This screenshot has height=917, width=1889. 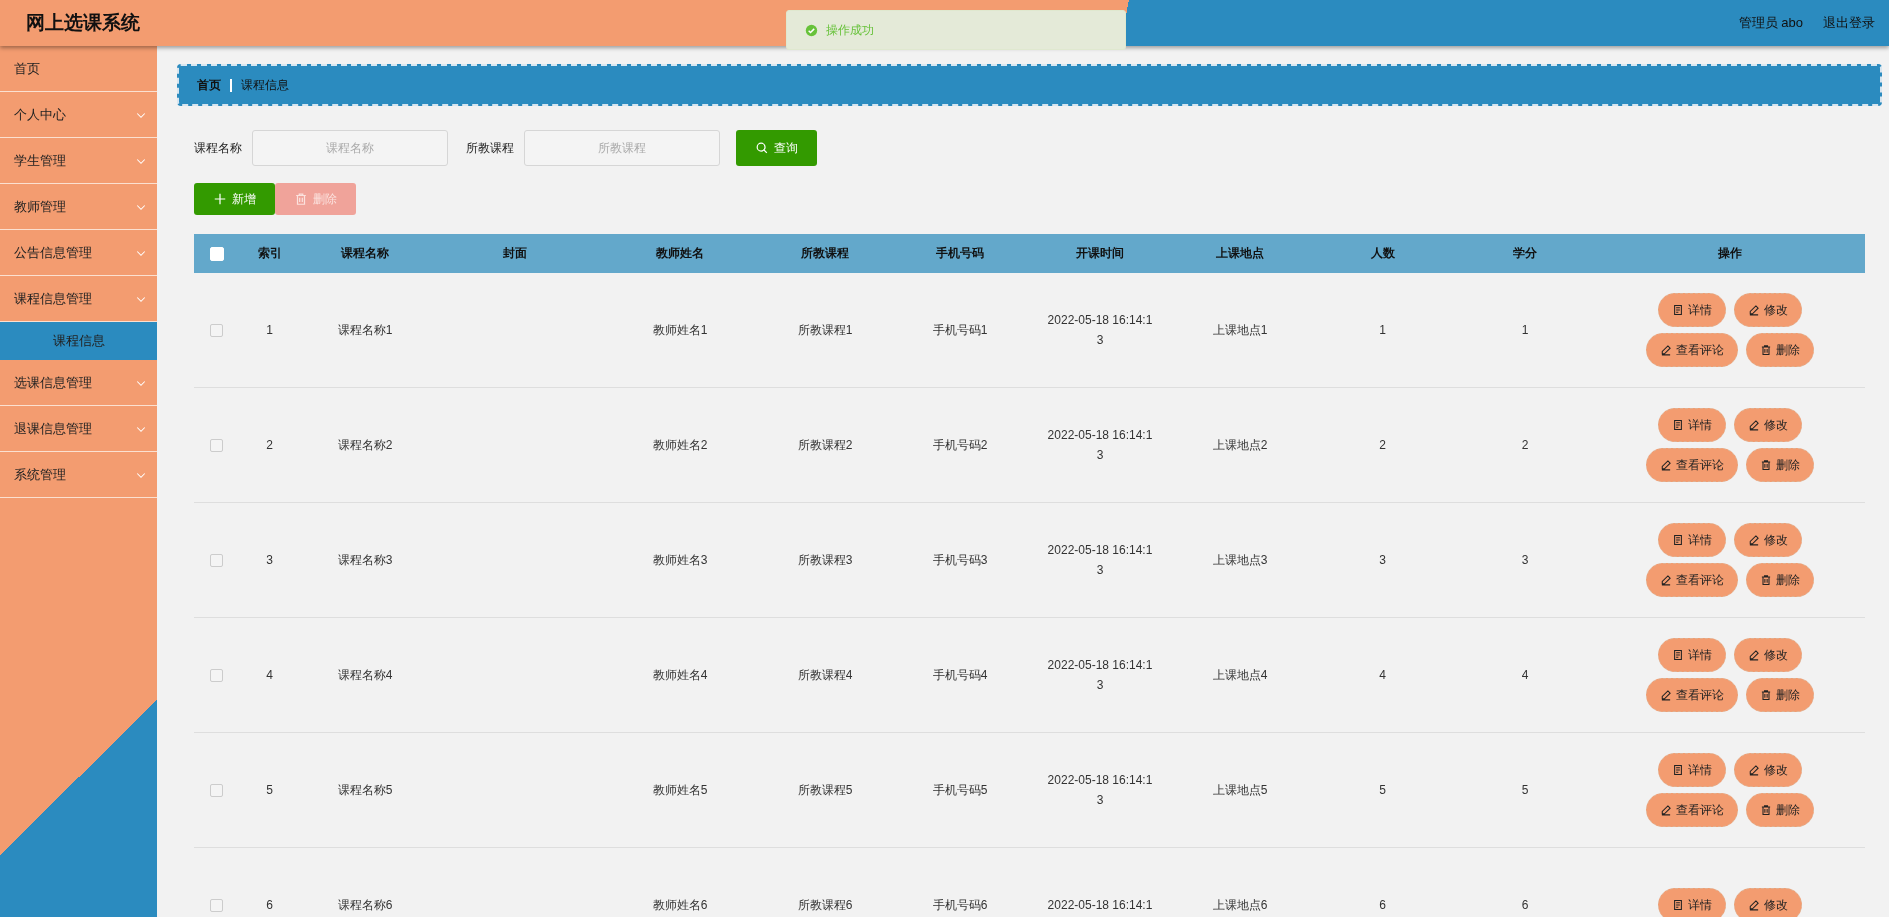 I want to click on table-cell: 上课地点1, so click(x=1240, y=330).